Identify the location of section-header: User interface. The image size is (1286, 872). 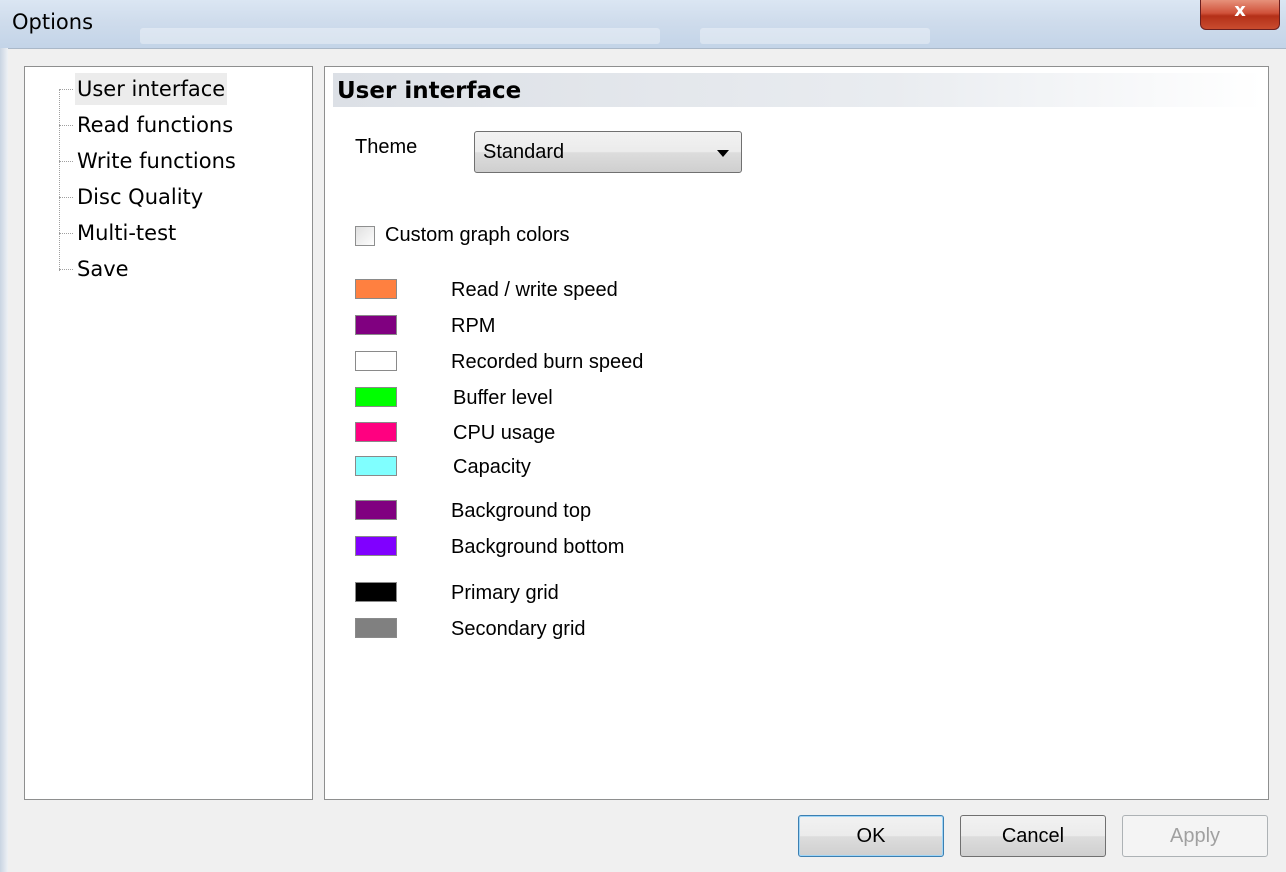
(798, 90).